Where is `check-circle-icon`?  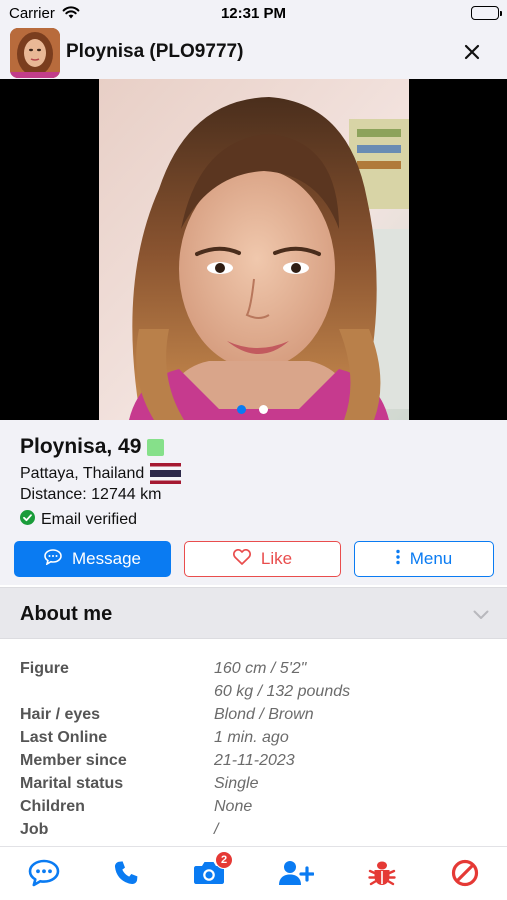 check-circle-icon is located at coordinates (27, 520).